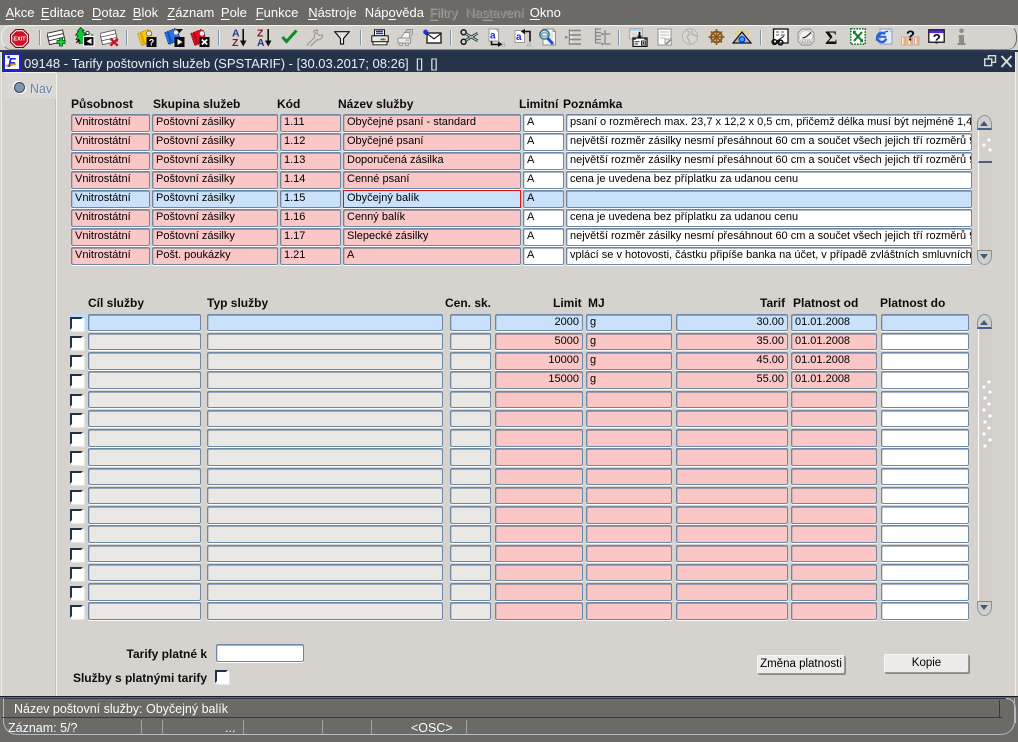 The height and width of the screenshot is (742, 1018). I want to click on svg-text: Σ, so click(831, 37).